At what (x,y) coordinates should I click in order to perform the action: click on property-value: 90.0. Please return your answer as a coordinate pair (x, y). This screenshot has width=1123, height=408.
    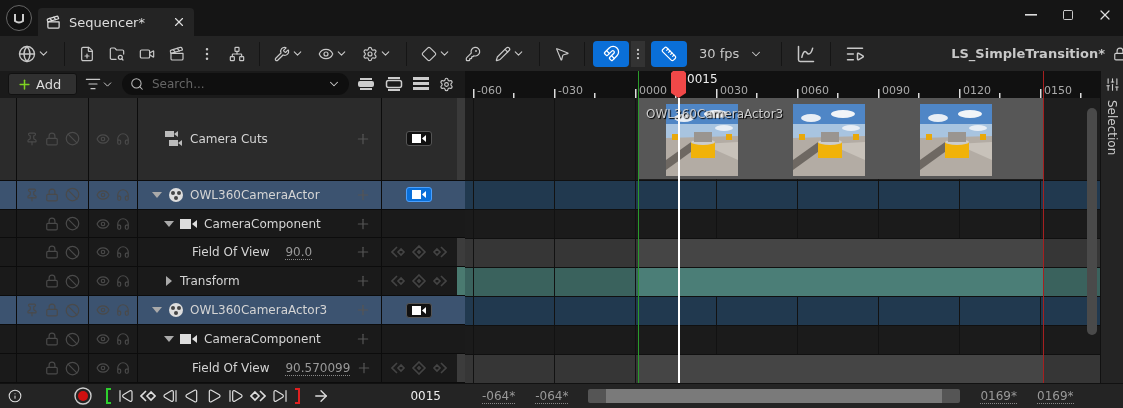
    Looking at the image, I should click on (299, 252).